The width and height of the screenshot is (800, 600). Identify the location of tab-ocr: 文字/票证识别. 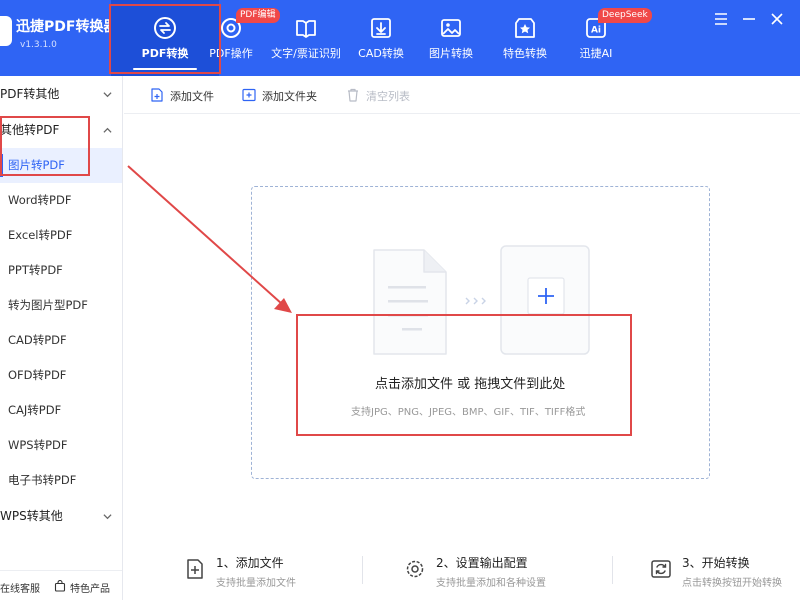
(306, 38).